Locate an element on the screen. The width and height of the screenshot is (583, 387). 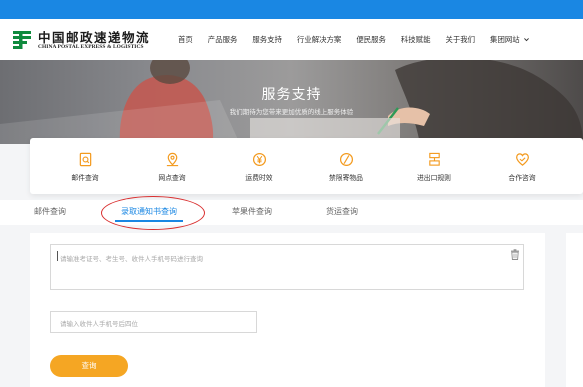
service-mail-query: 邮件查询 is located at coordinates (85, 167).